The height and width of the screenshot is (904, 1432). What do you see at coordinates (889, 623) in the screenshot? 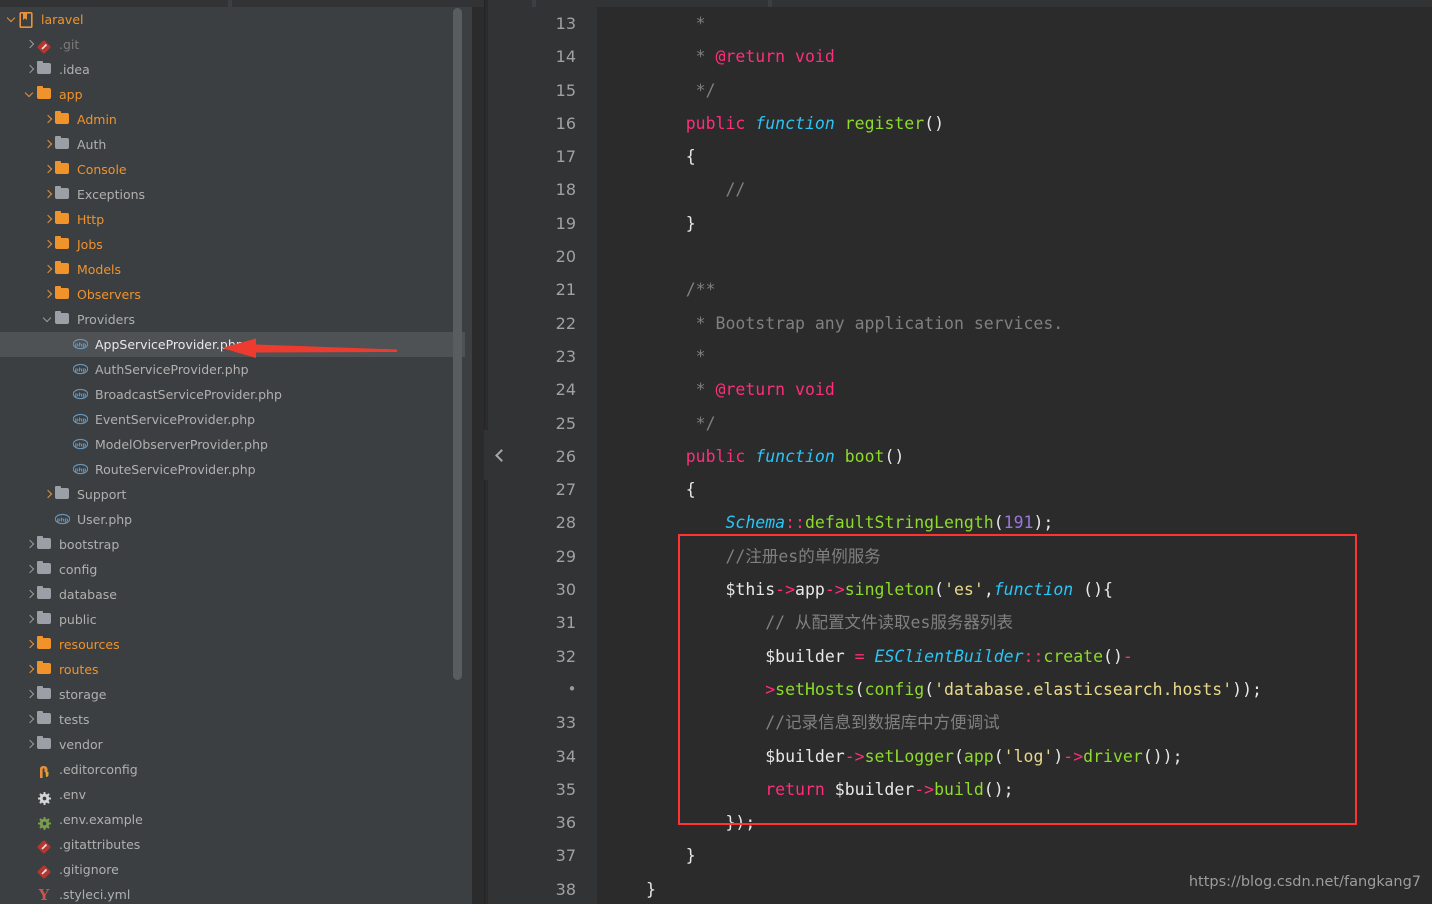
I see `code-line-text: // 从配置文件读取es服务器列表` at bounding box center [889, 623].